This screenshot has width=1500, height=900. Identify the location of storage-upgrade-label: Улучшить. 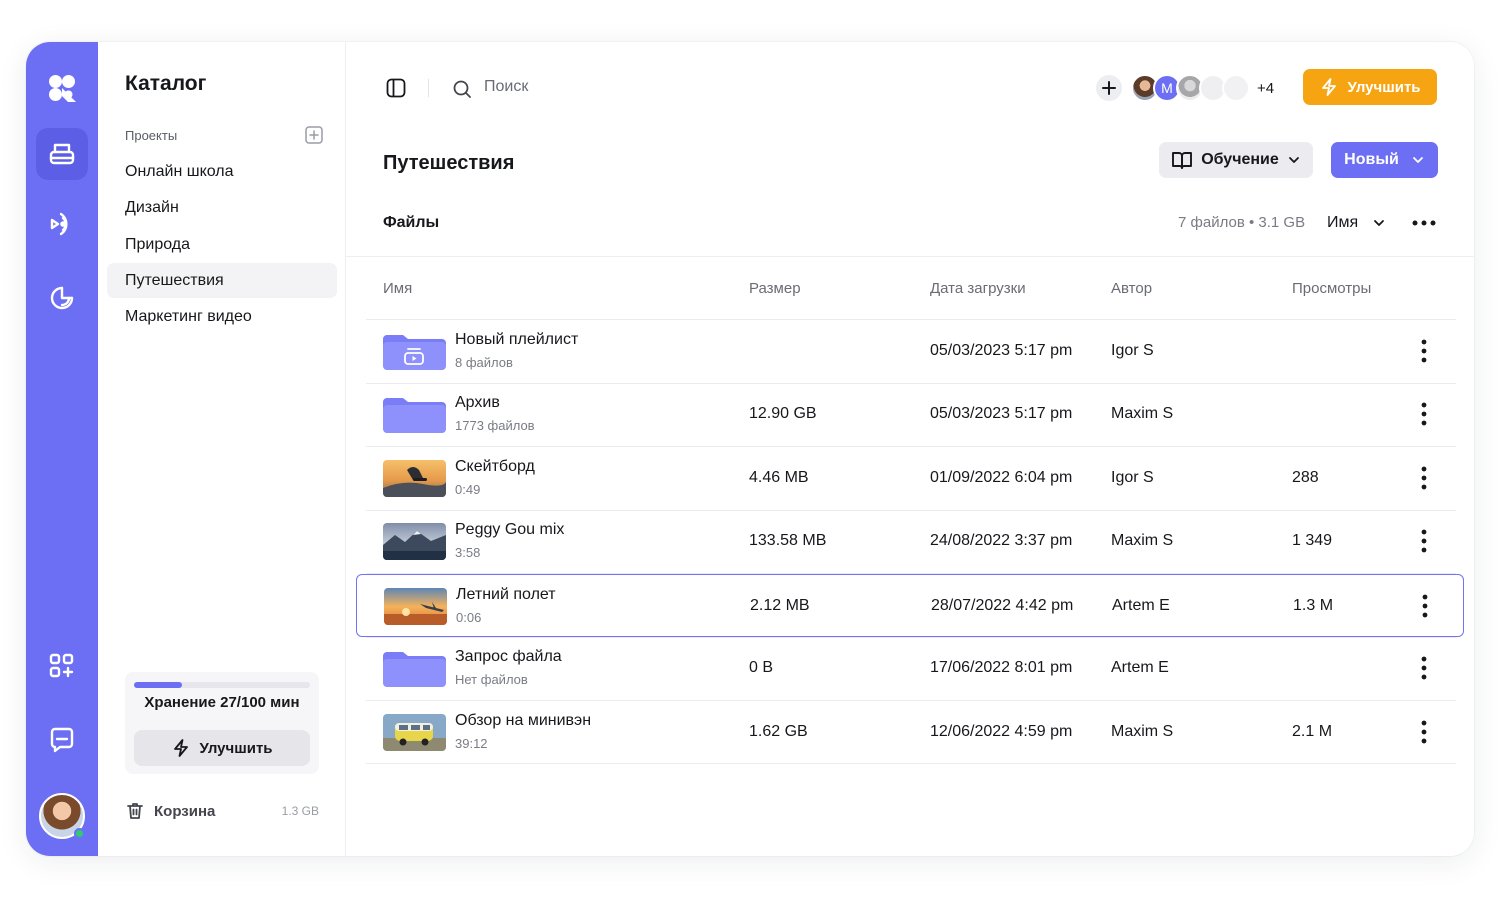
(236, 748).